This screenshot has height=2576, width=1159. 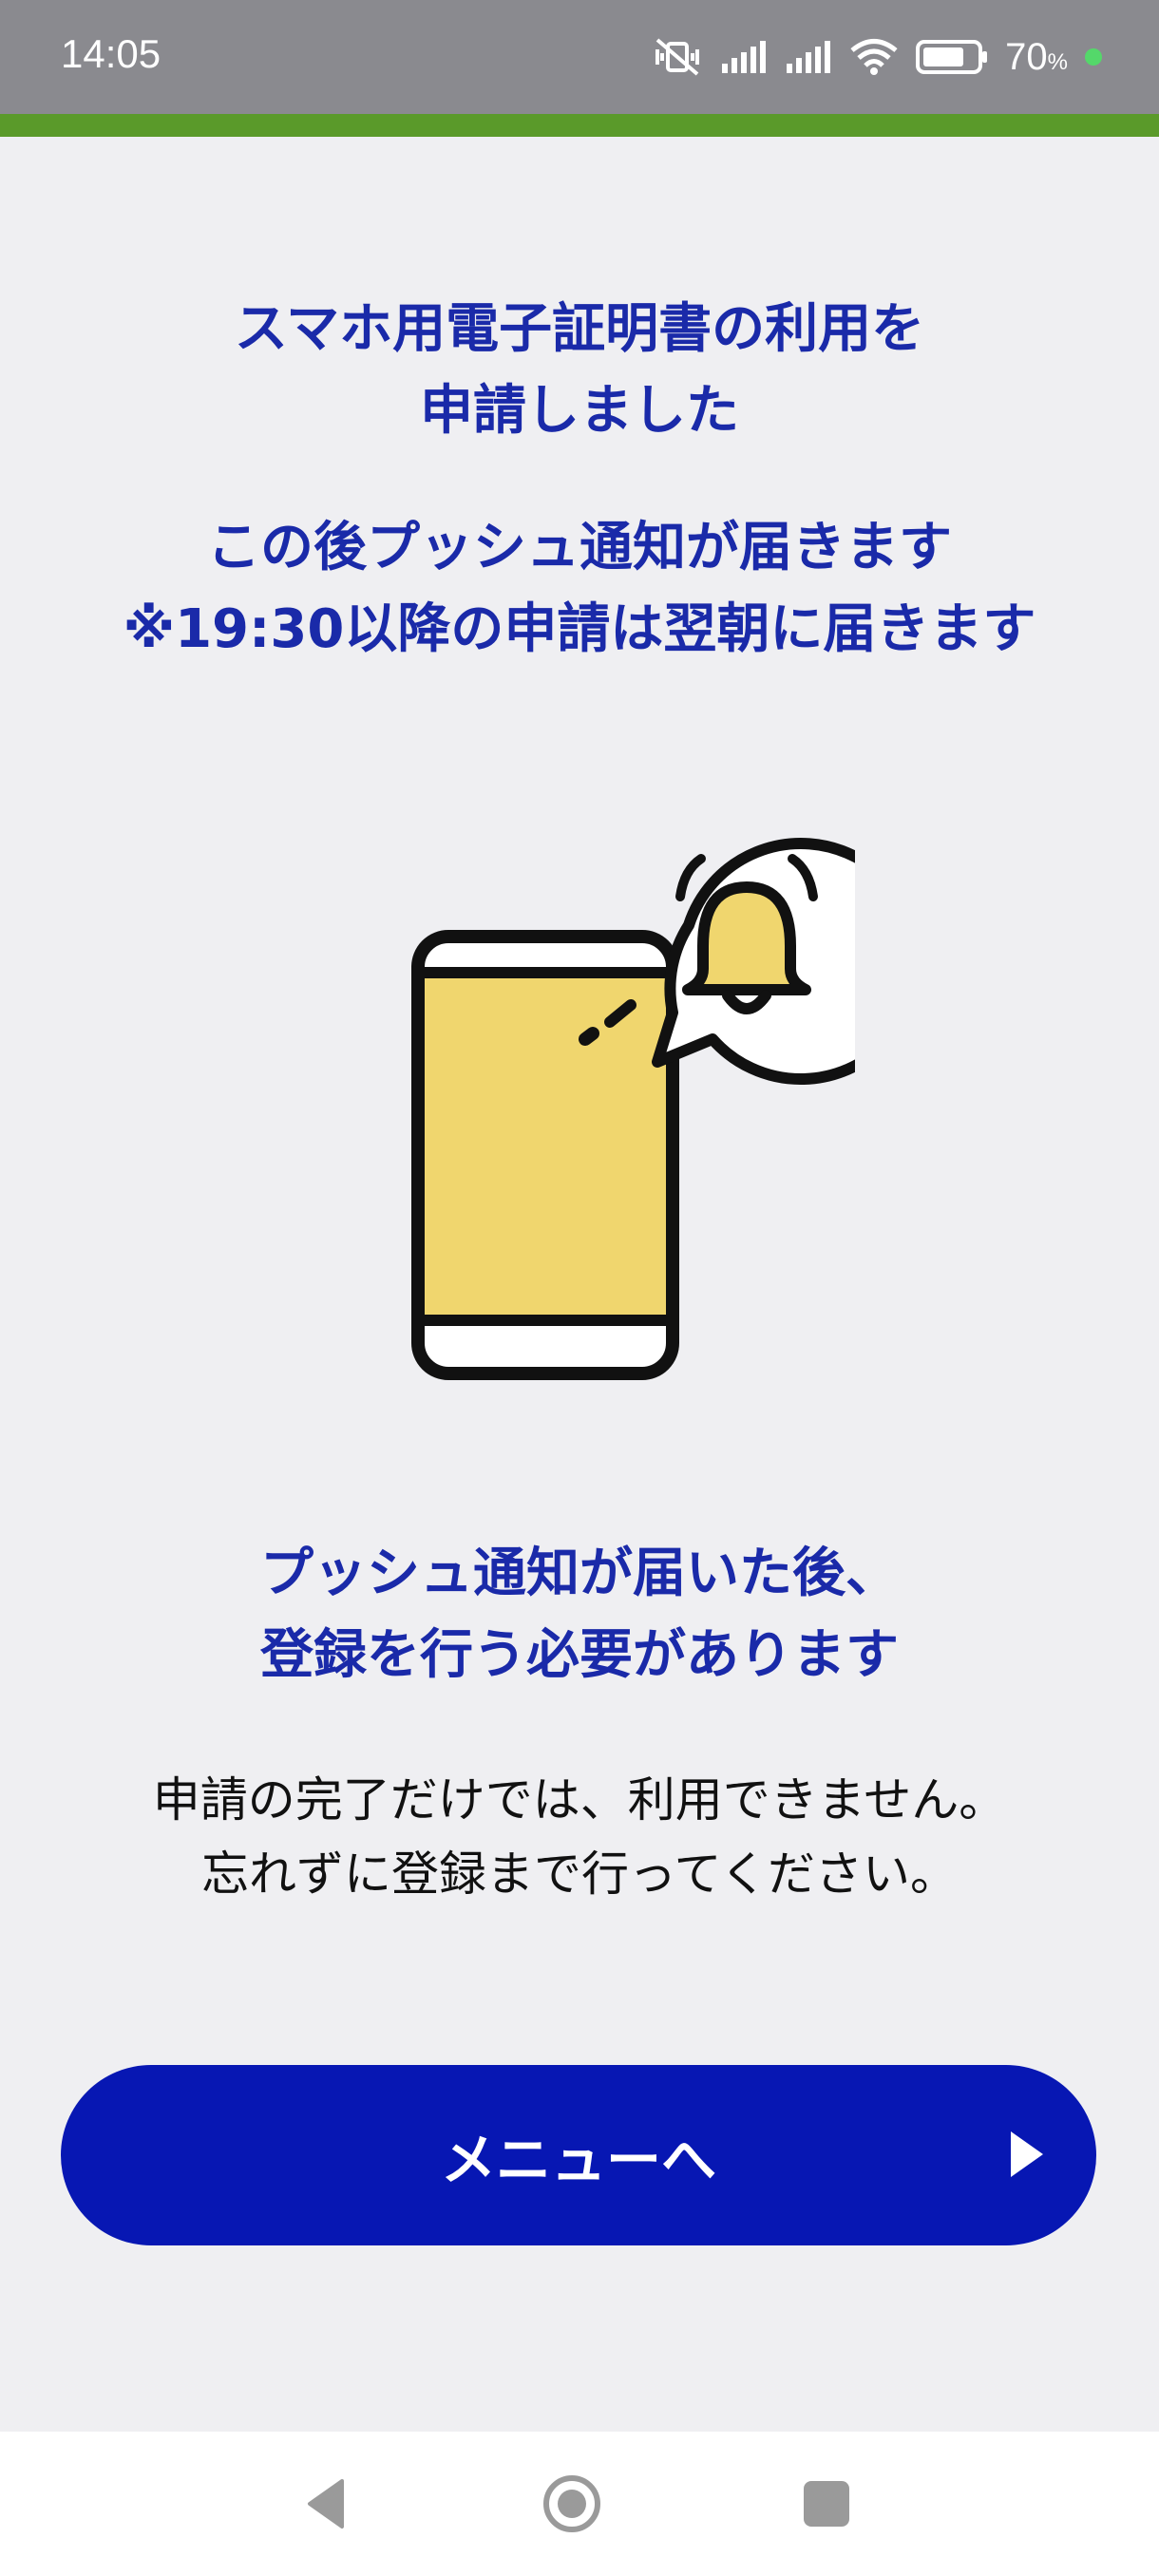 I want to click on accent-bar, so click(x=579, y=125).